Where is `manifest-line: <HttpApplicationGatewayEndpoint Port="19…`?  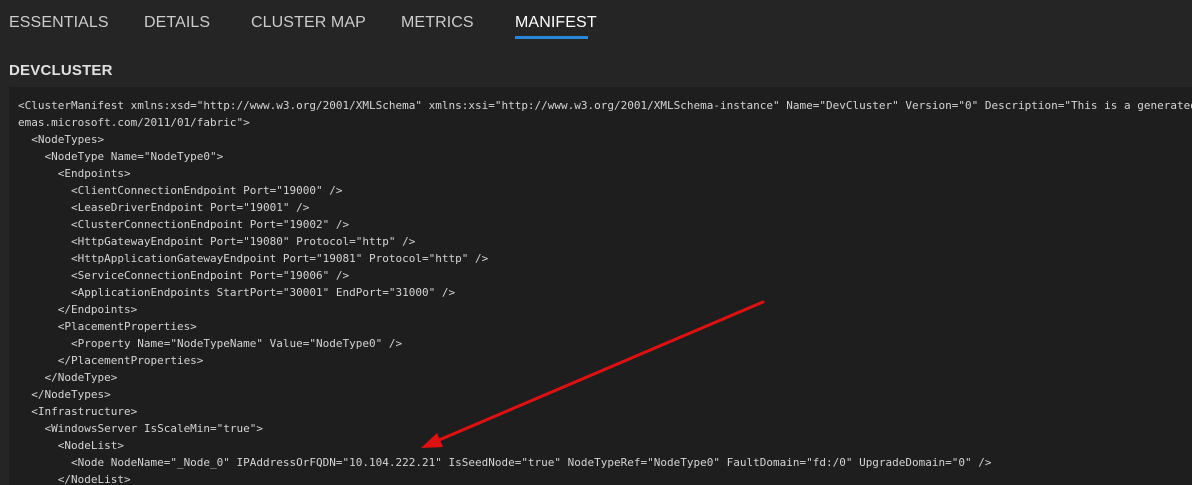
manifest-line: <HttpApplicationGatewayEndpoint Port="19… is located at coordinates (253, 258).